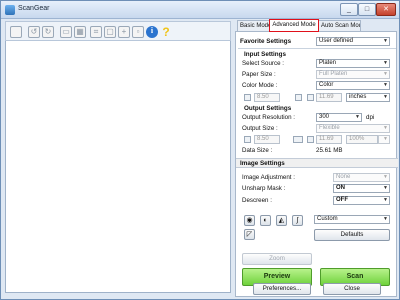 The height and width of the screenshot is (300, 400). Describe the element at coordinates (353, 85) in the screenshot. I see `color-mode-select: Color ▼` at that location.